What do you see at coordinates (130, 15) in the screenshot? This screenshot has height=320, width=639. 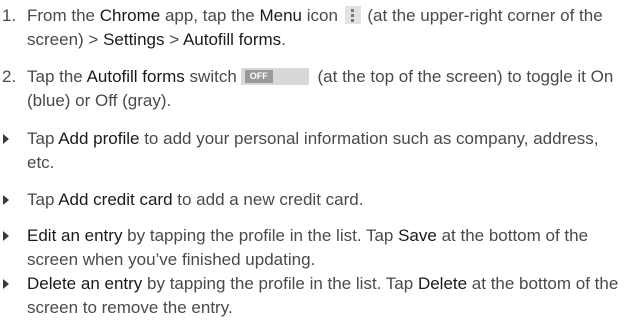 I see `chrome-app-term: Chrome` at bounding box center [130, 15].